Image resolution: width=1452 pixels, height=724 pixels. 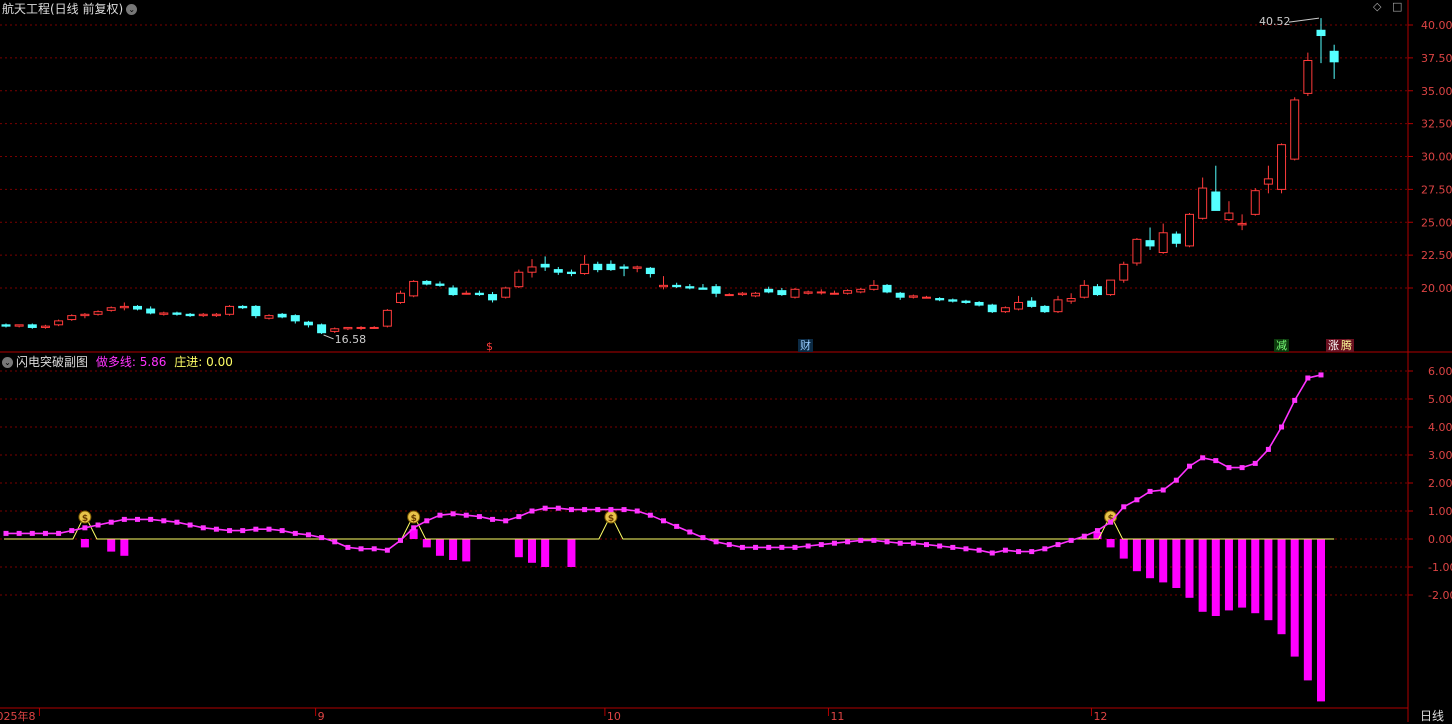 I want to click on low-pointer, so click(x=328, y=337).